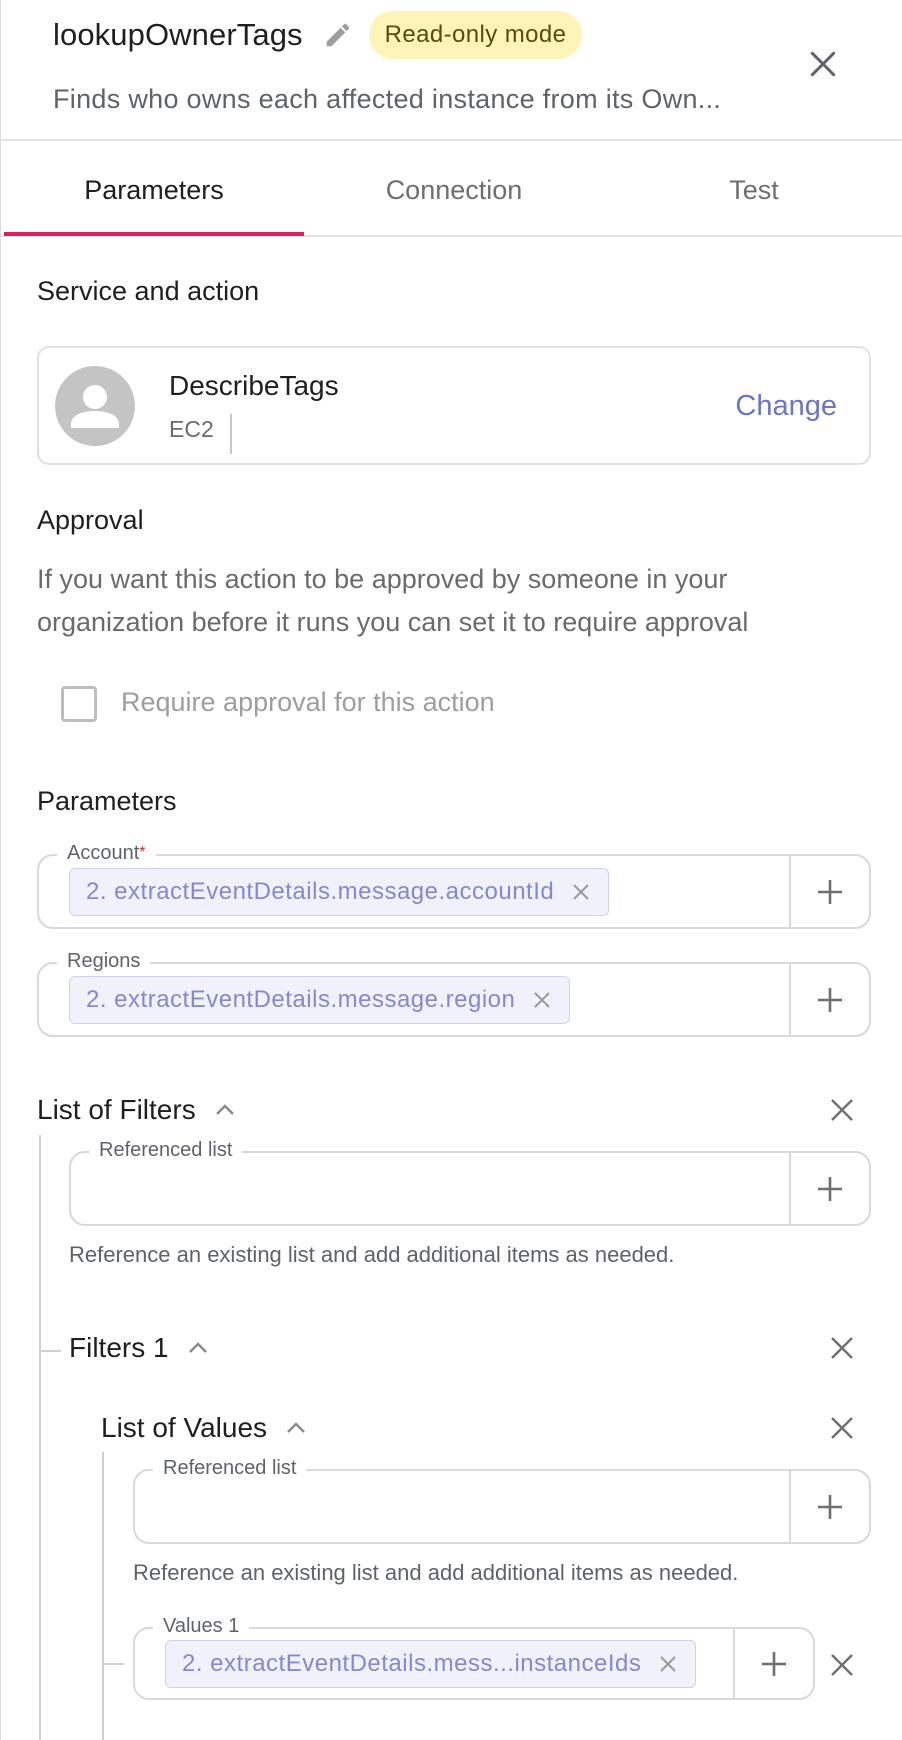  I want to click on service-card: DescribeTags EC2 Change, so click(454, 405).